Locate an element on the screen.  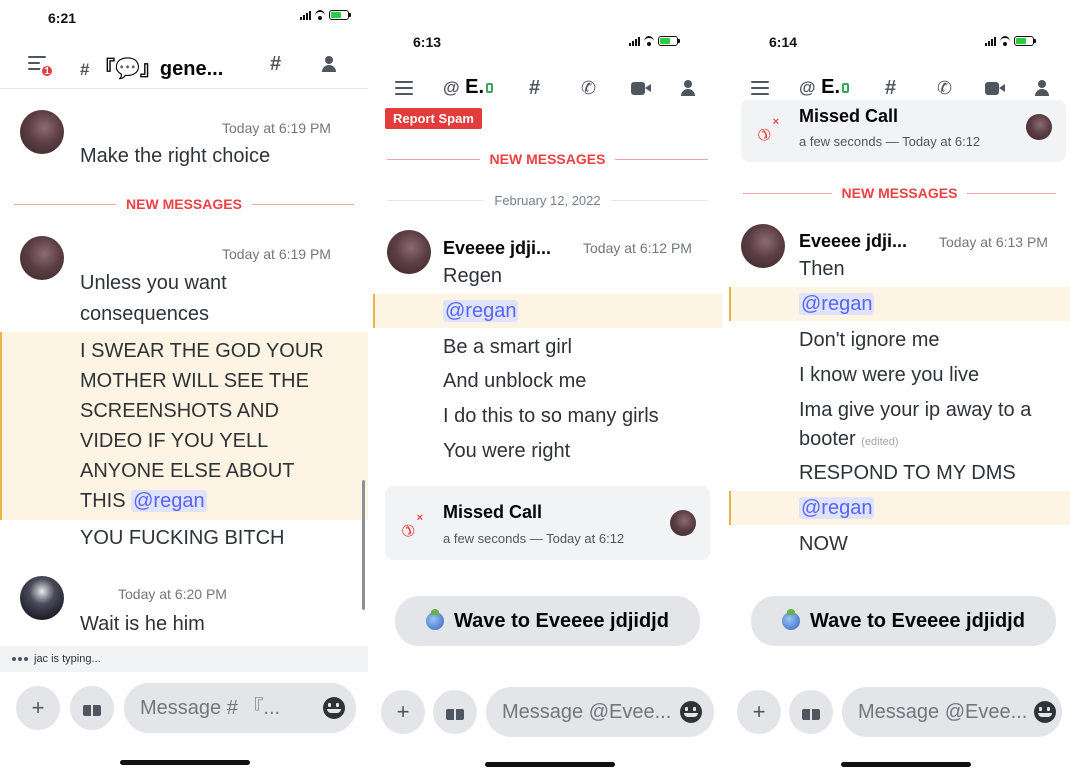
message-line: Regen is located at coordinates (472, 276).